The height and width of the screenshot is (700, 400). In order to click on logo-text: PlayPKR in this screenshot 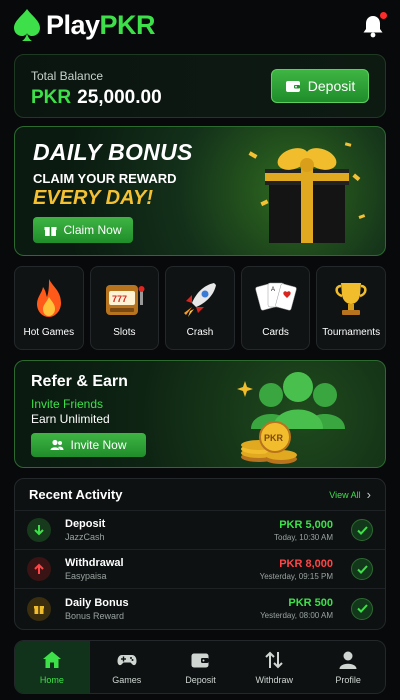, I will do `click(101, 25)`.